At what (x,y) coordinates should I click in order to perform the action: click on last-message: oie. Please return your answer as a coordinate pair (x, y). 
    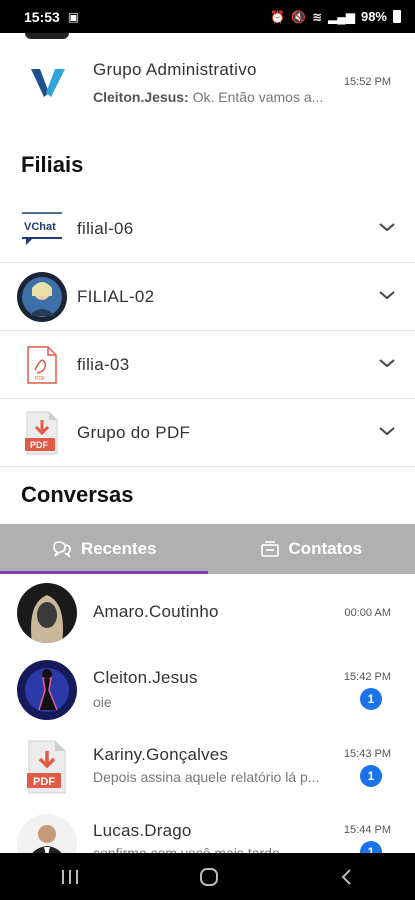
    Looking at the image, I should click on (102, 702).